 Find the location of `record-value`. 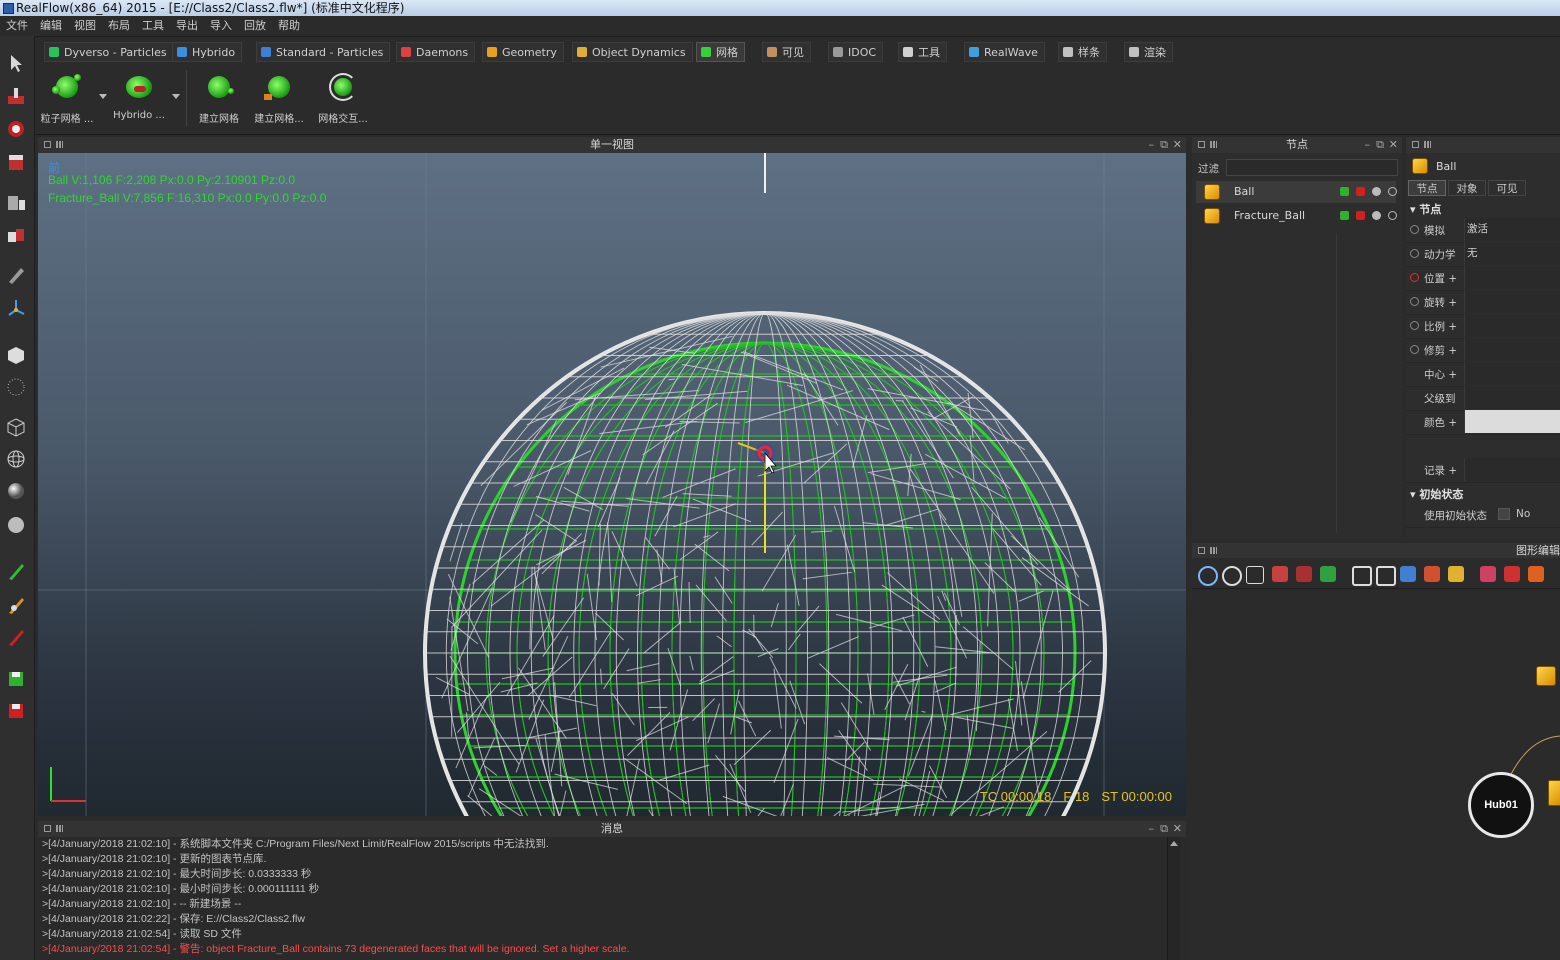

record-value is located at coordinates (1512, 469).